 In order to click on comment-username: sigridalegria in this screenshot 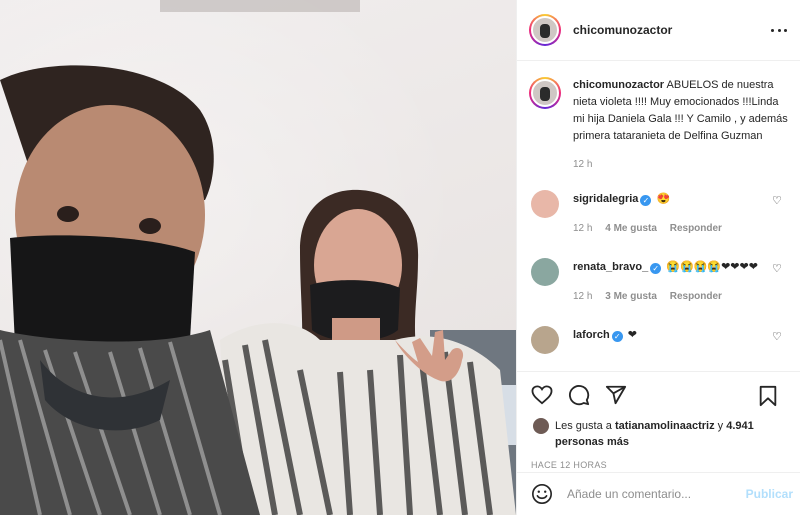, I will do `click(605, 199)`.